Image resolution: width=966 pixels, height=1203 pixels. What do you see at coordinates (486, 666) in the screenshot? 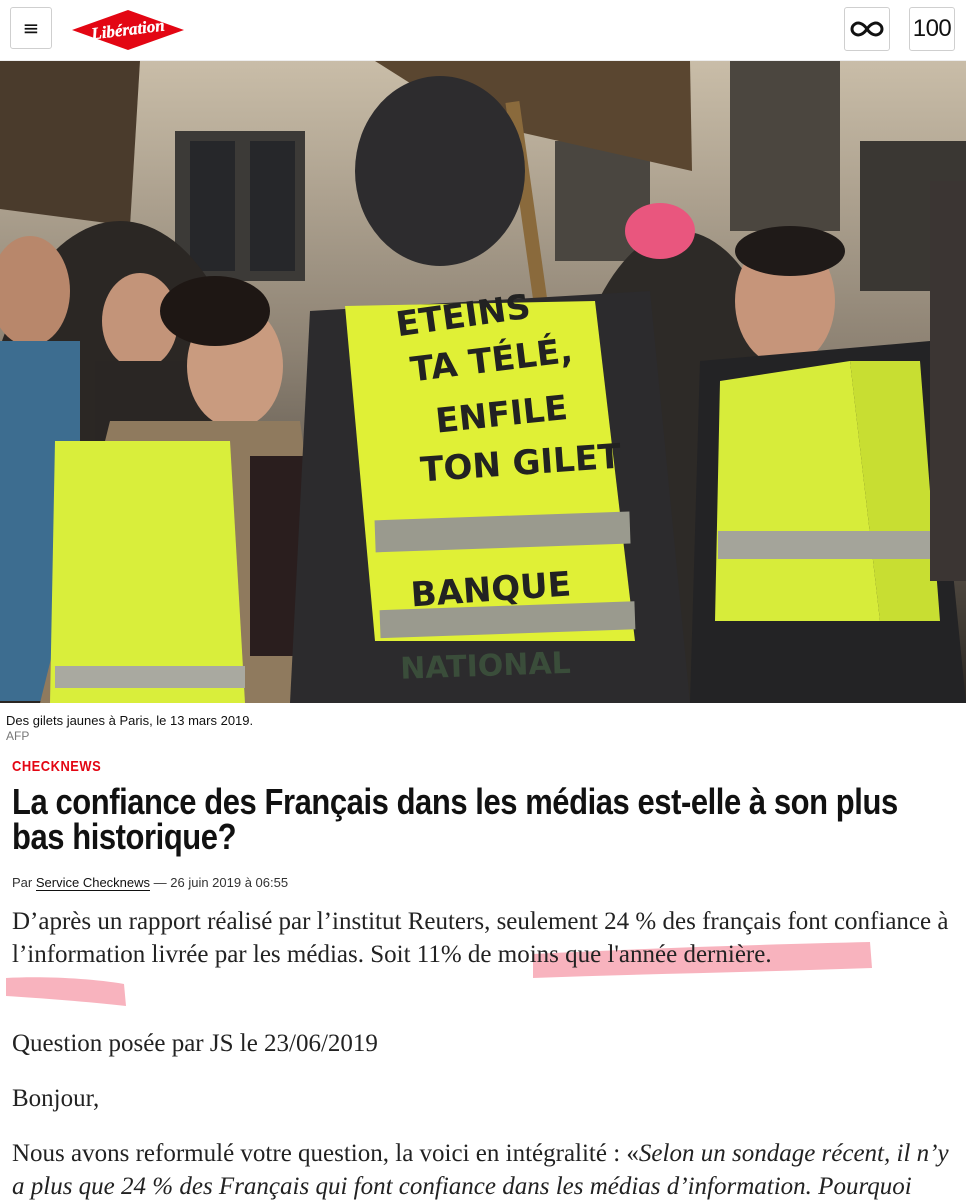
I see `vest-text-6: NATIONAL` at bounding box center [486, 666].